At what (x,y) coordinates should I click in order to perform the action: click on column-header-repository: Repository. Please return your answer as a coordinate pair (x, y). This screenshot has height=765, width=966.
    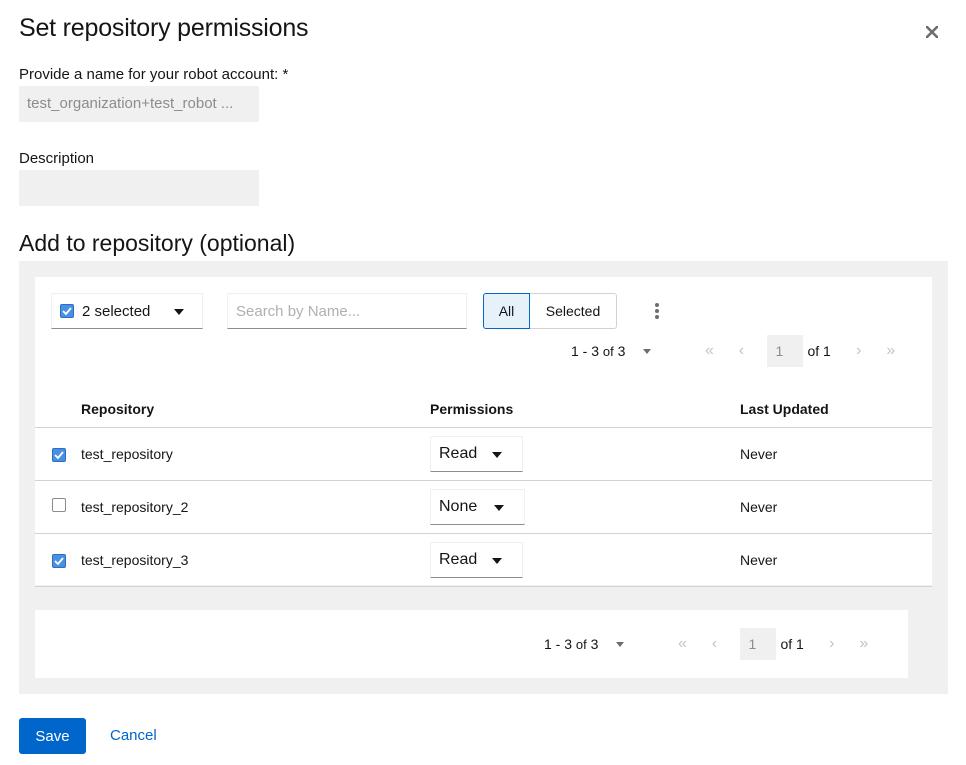
    Looking at the image, I should click on (255, 409).